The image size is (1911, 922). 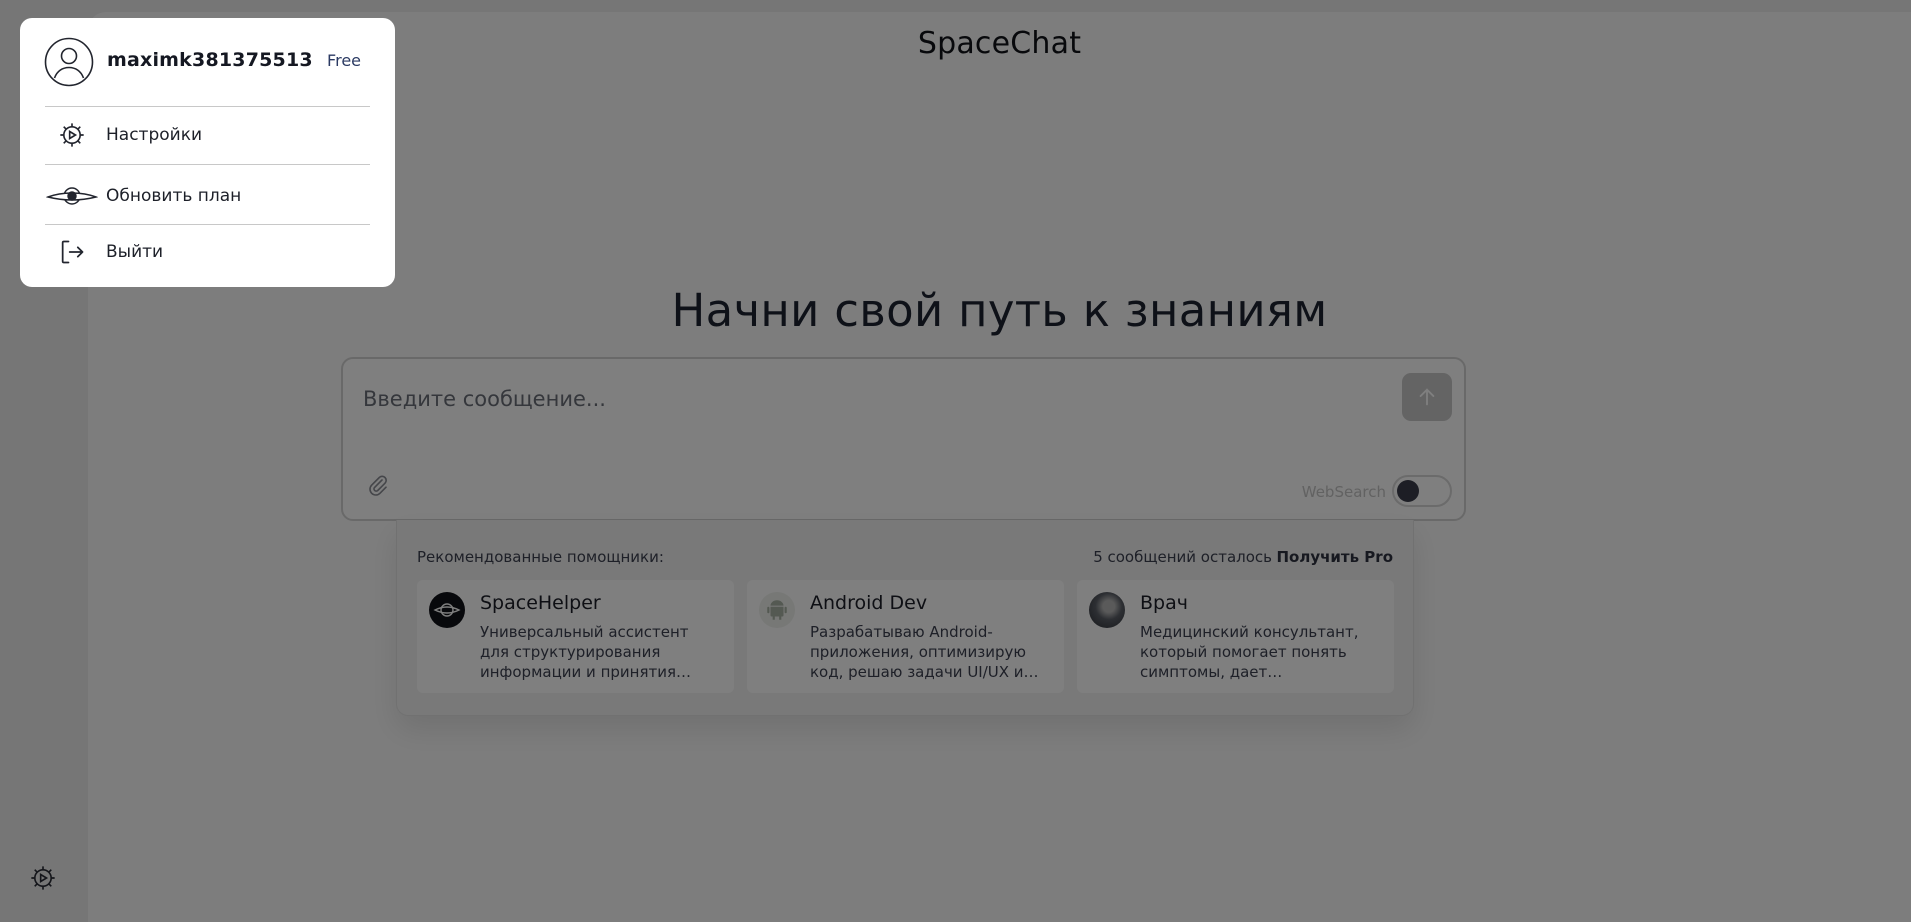 I want to click on menu-item-label: Настройки, so click(x=154, y=135).